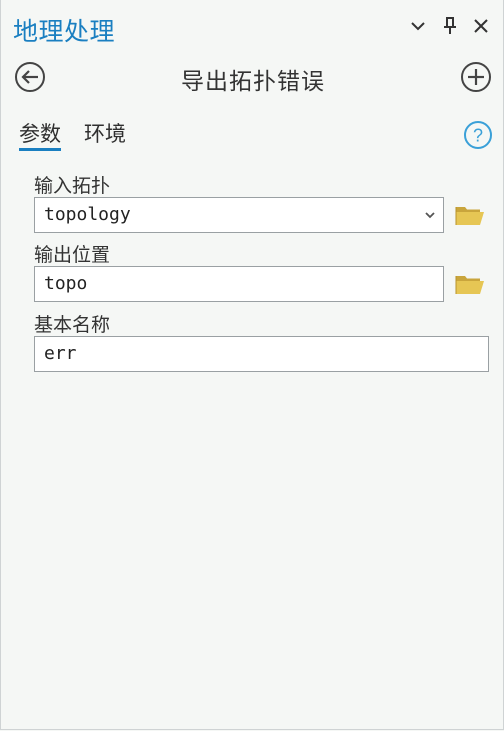 The image size is (504, 731). Describe the element at coordinates (87, 214) in the screenshot. I see `input-topology-value: topology` at that location.